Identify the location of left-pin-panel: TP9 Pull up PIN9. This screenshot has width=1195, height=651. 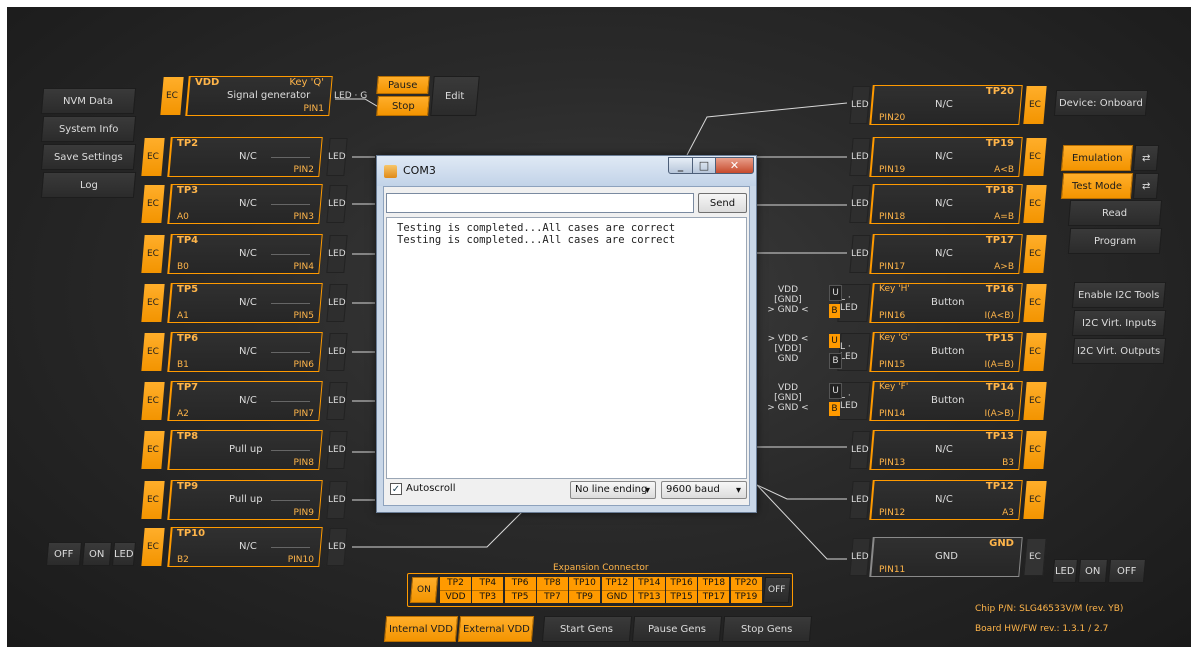
(245, 500).